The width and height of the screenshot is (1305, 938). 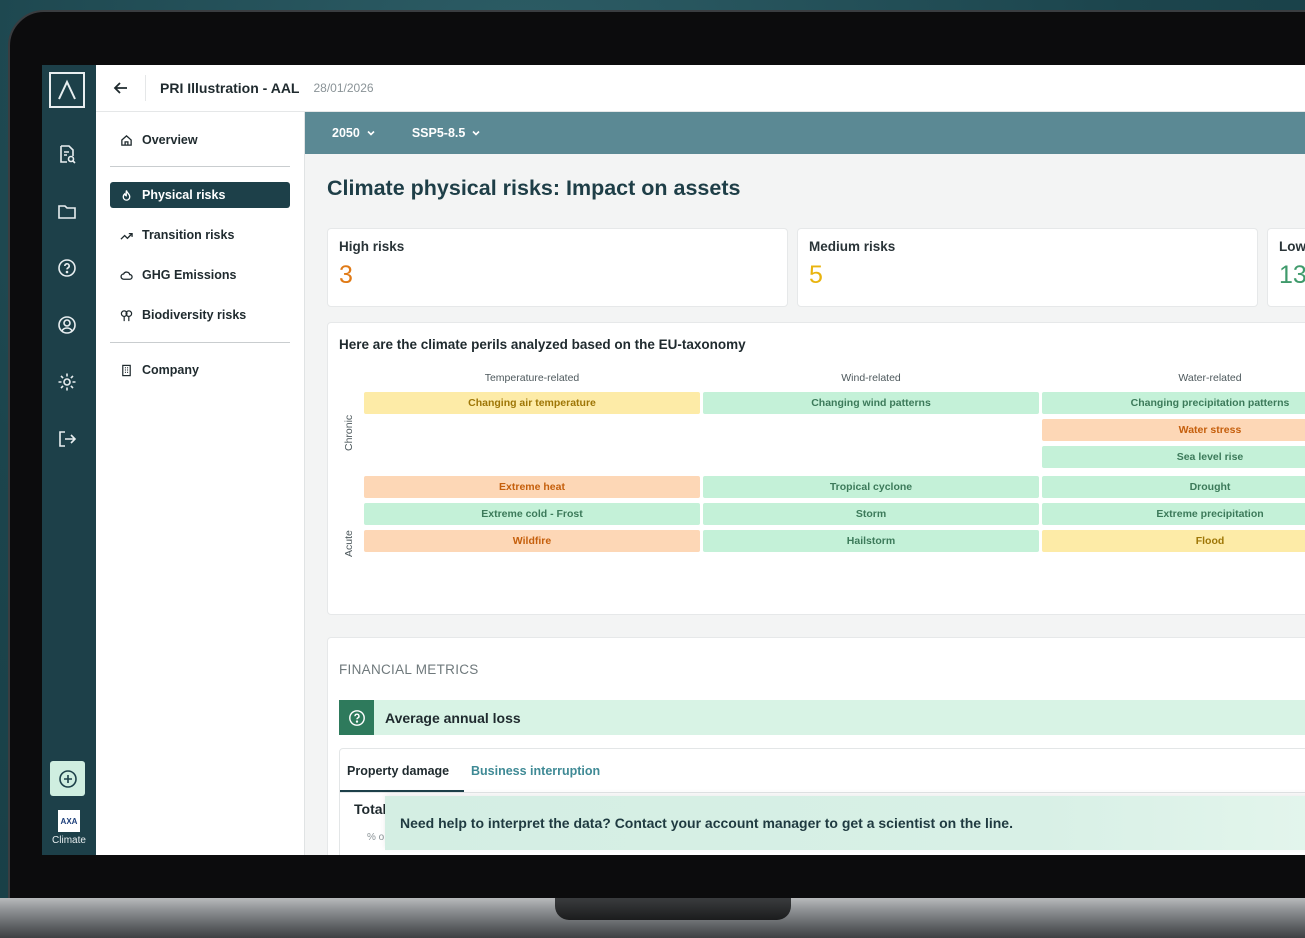 What do you see at coordinates (557, 267) in the screenshot?
I see `kpi-high-risks: High risks 3` at bounding box center [557, 267].